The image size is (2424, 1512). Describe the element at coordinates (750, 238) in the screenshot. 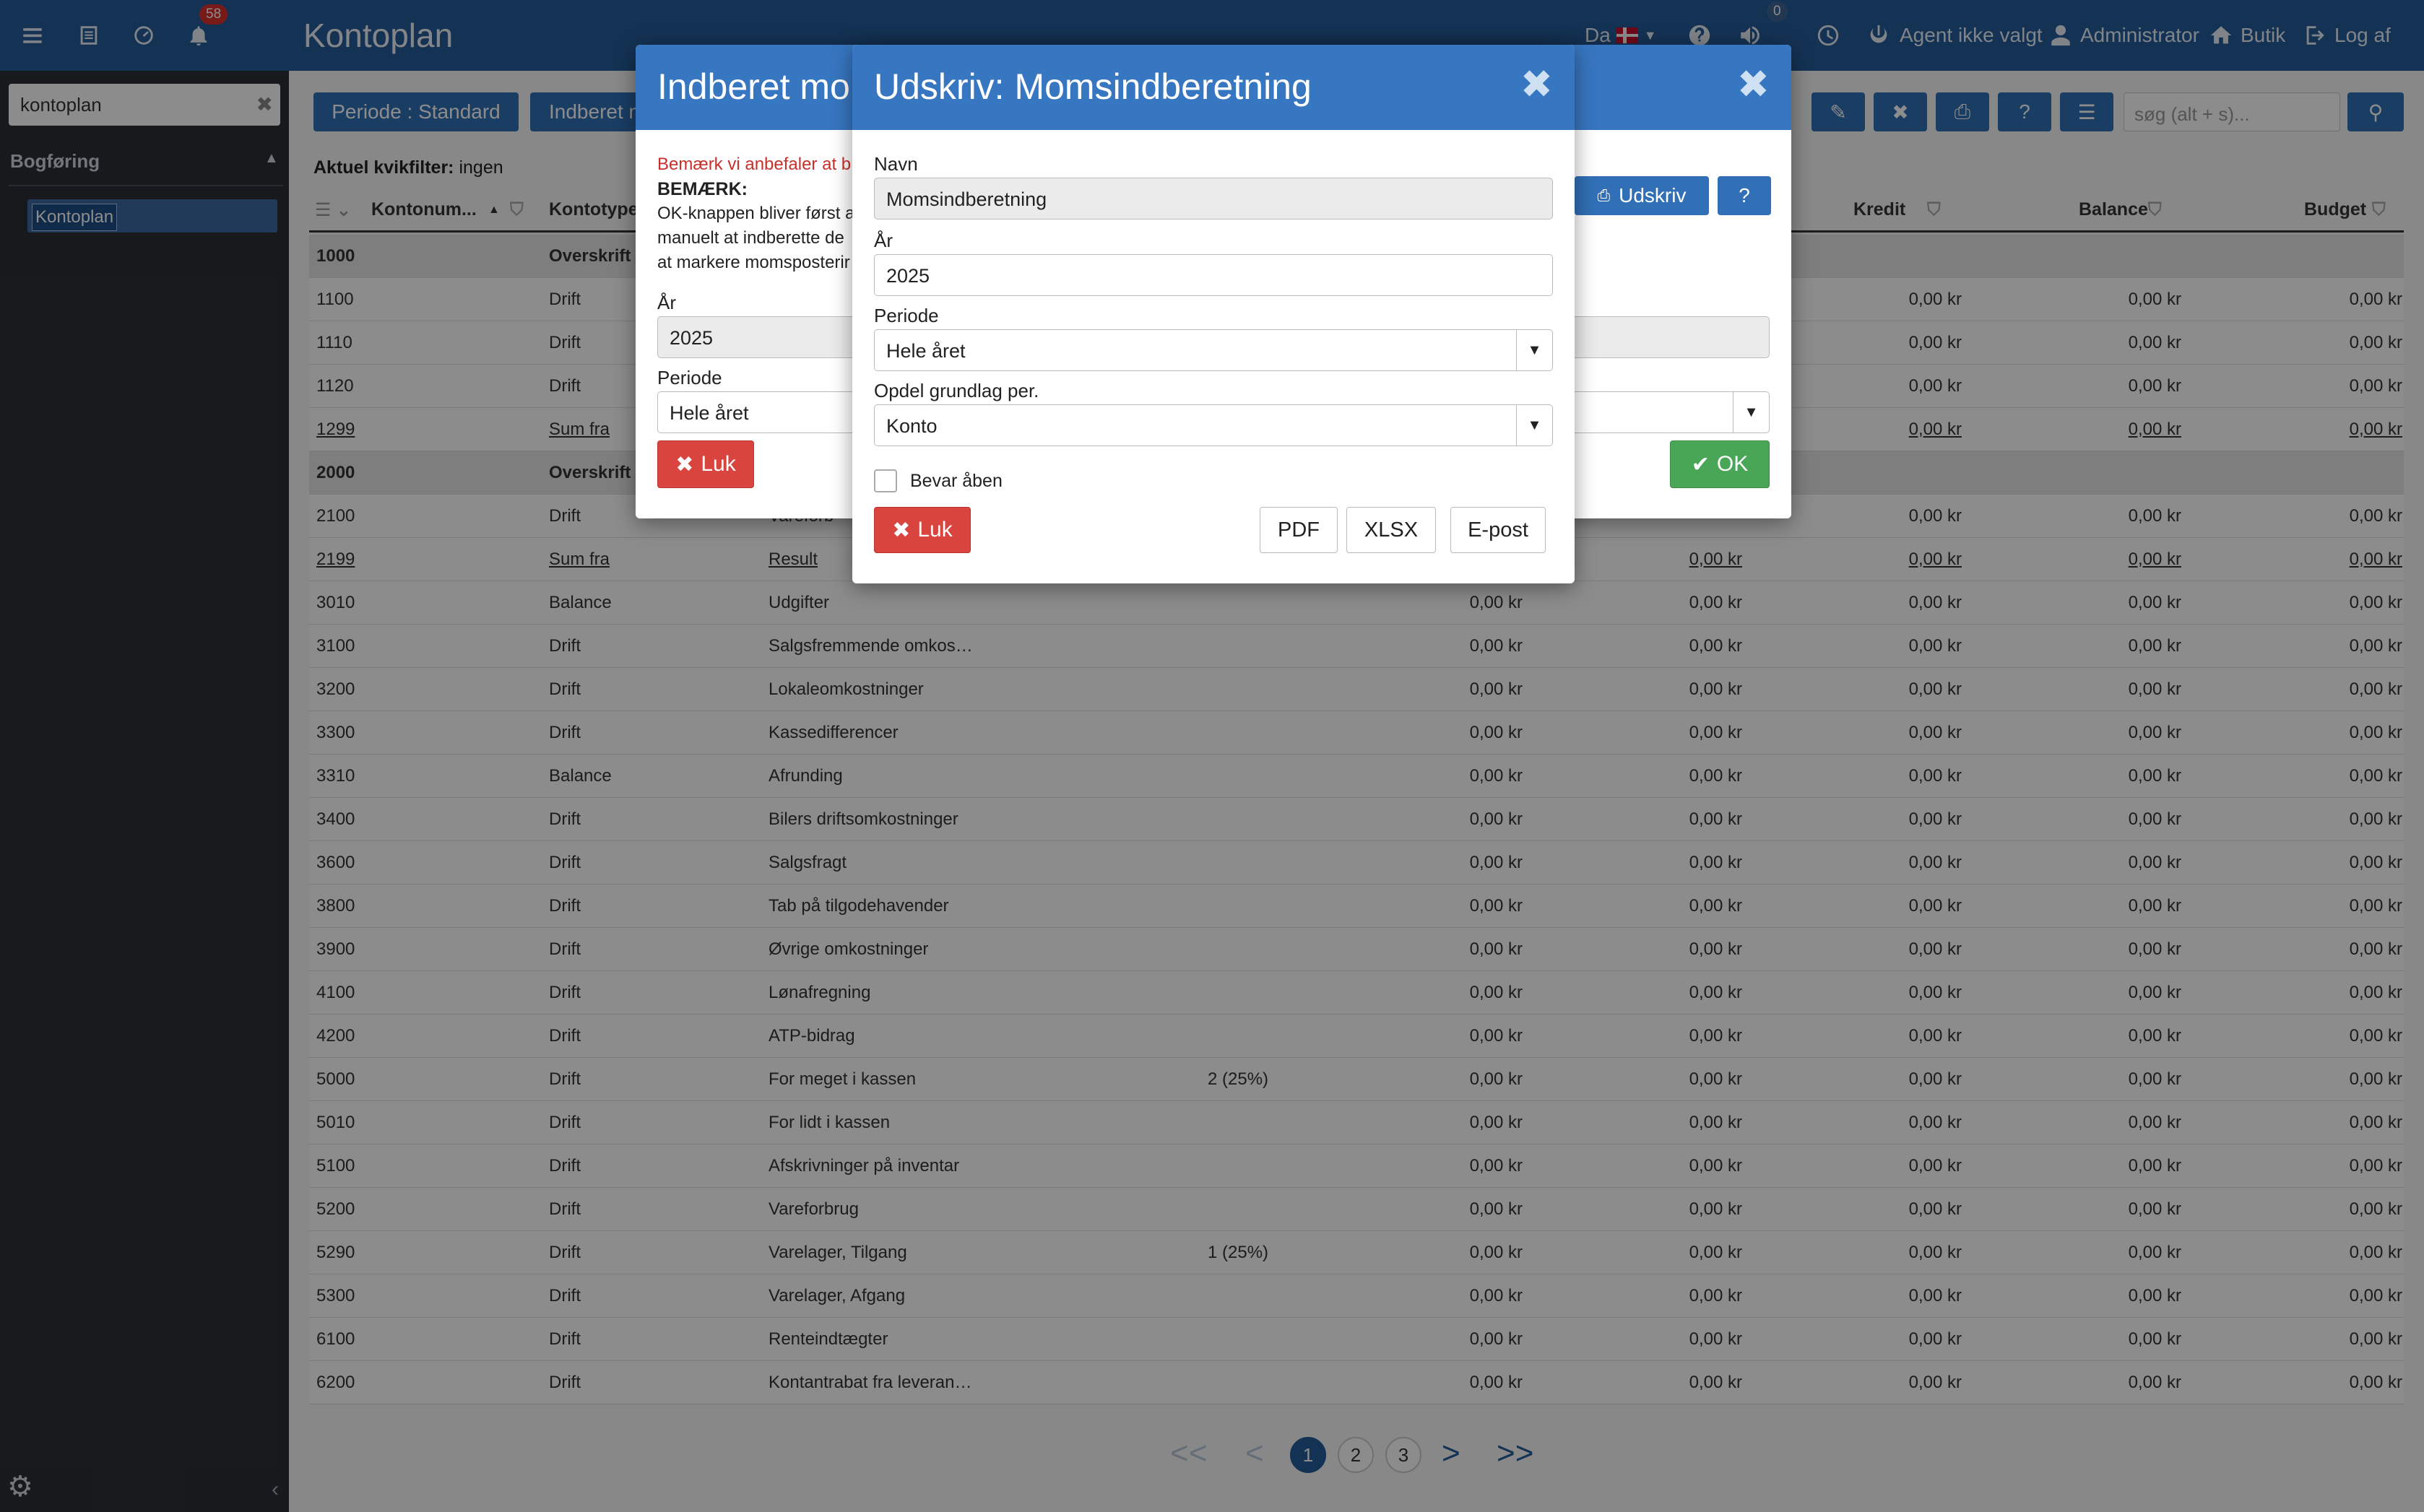

I see `note-text: manuelt at indberette de` at that location.